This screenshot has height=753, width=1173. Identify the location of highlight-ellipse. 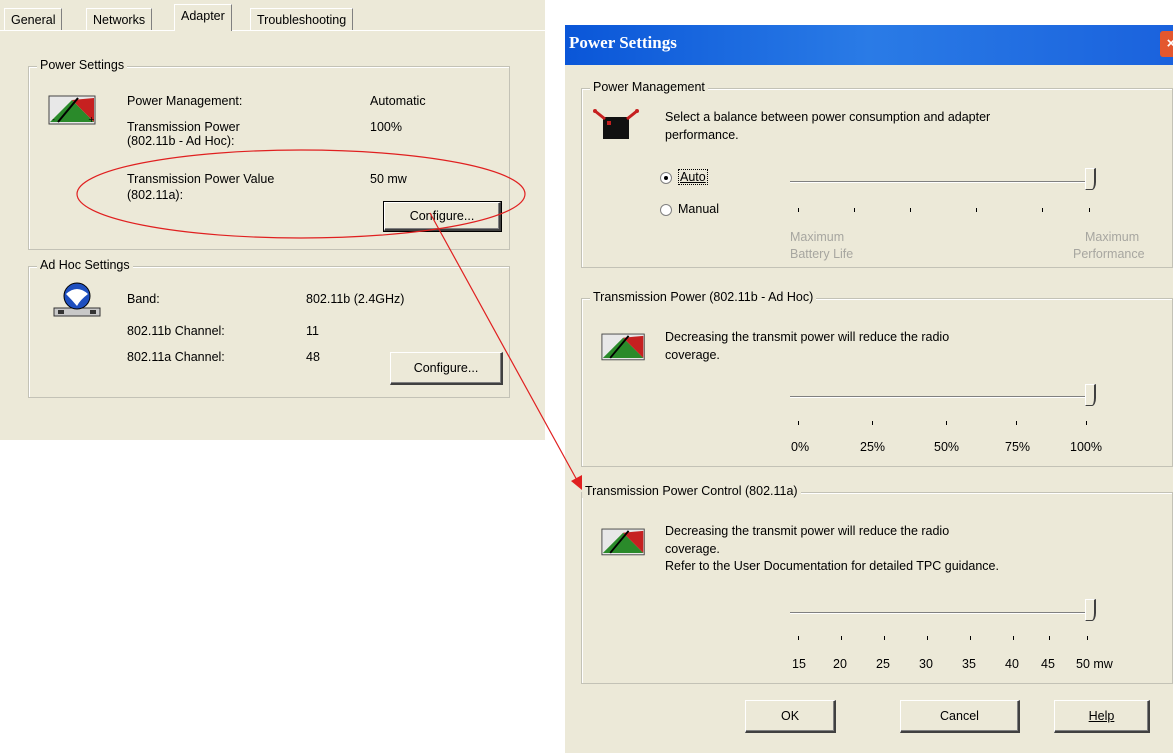
(301, 194).